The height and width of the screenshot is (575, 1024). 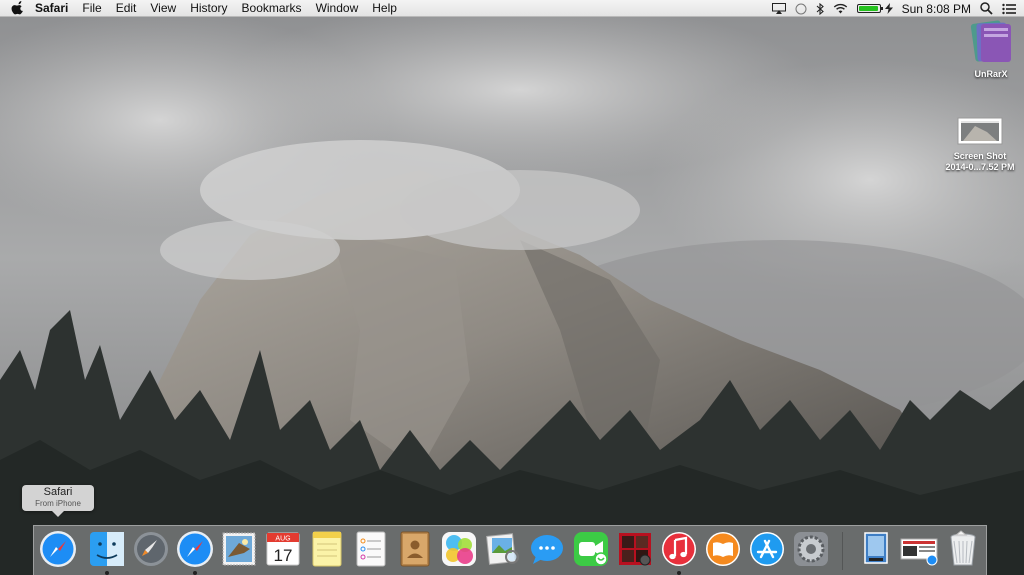 I want to click on dock-trash, so click(x=963, y=549).